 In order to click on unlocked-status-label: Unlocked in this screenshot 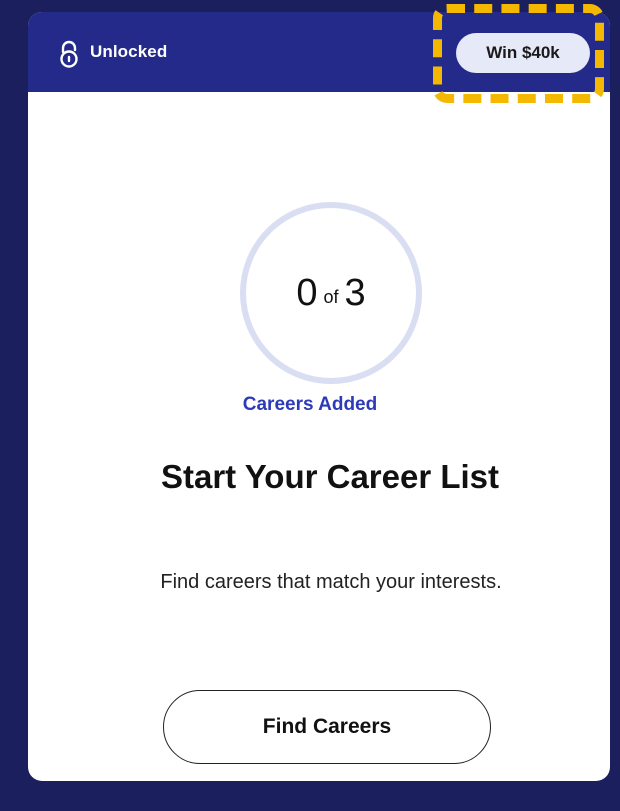, I will do `click(129, 51)`.